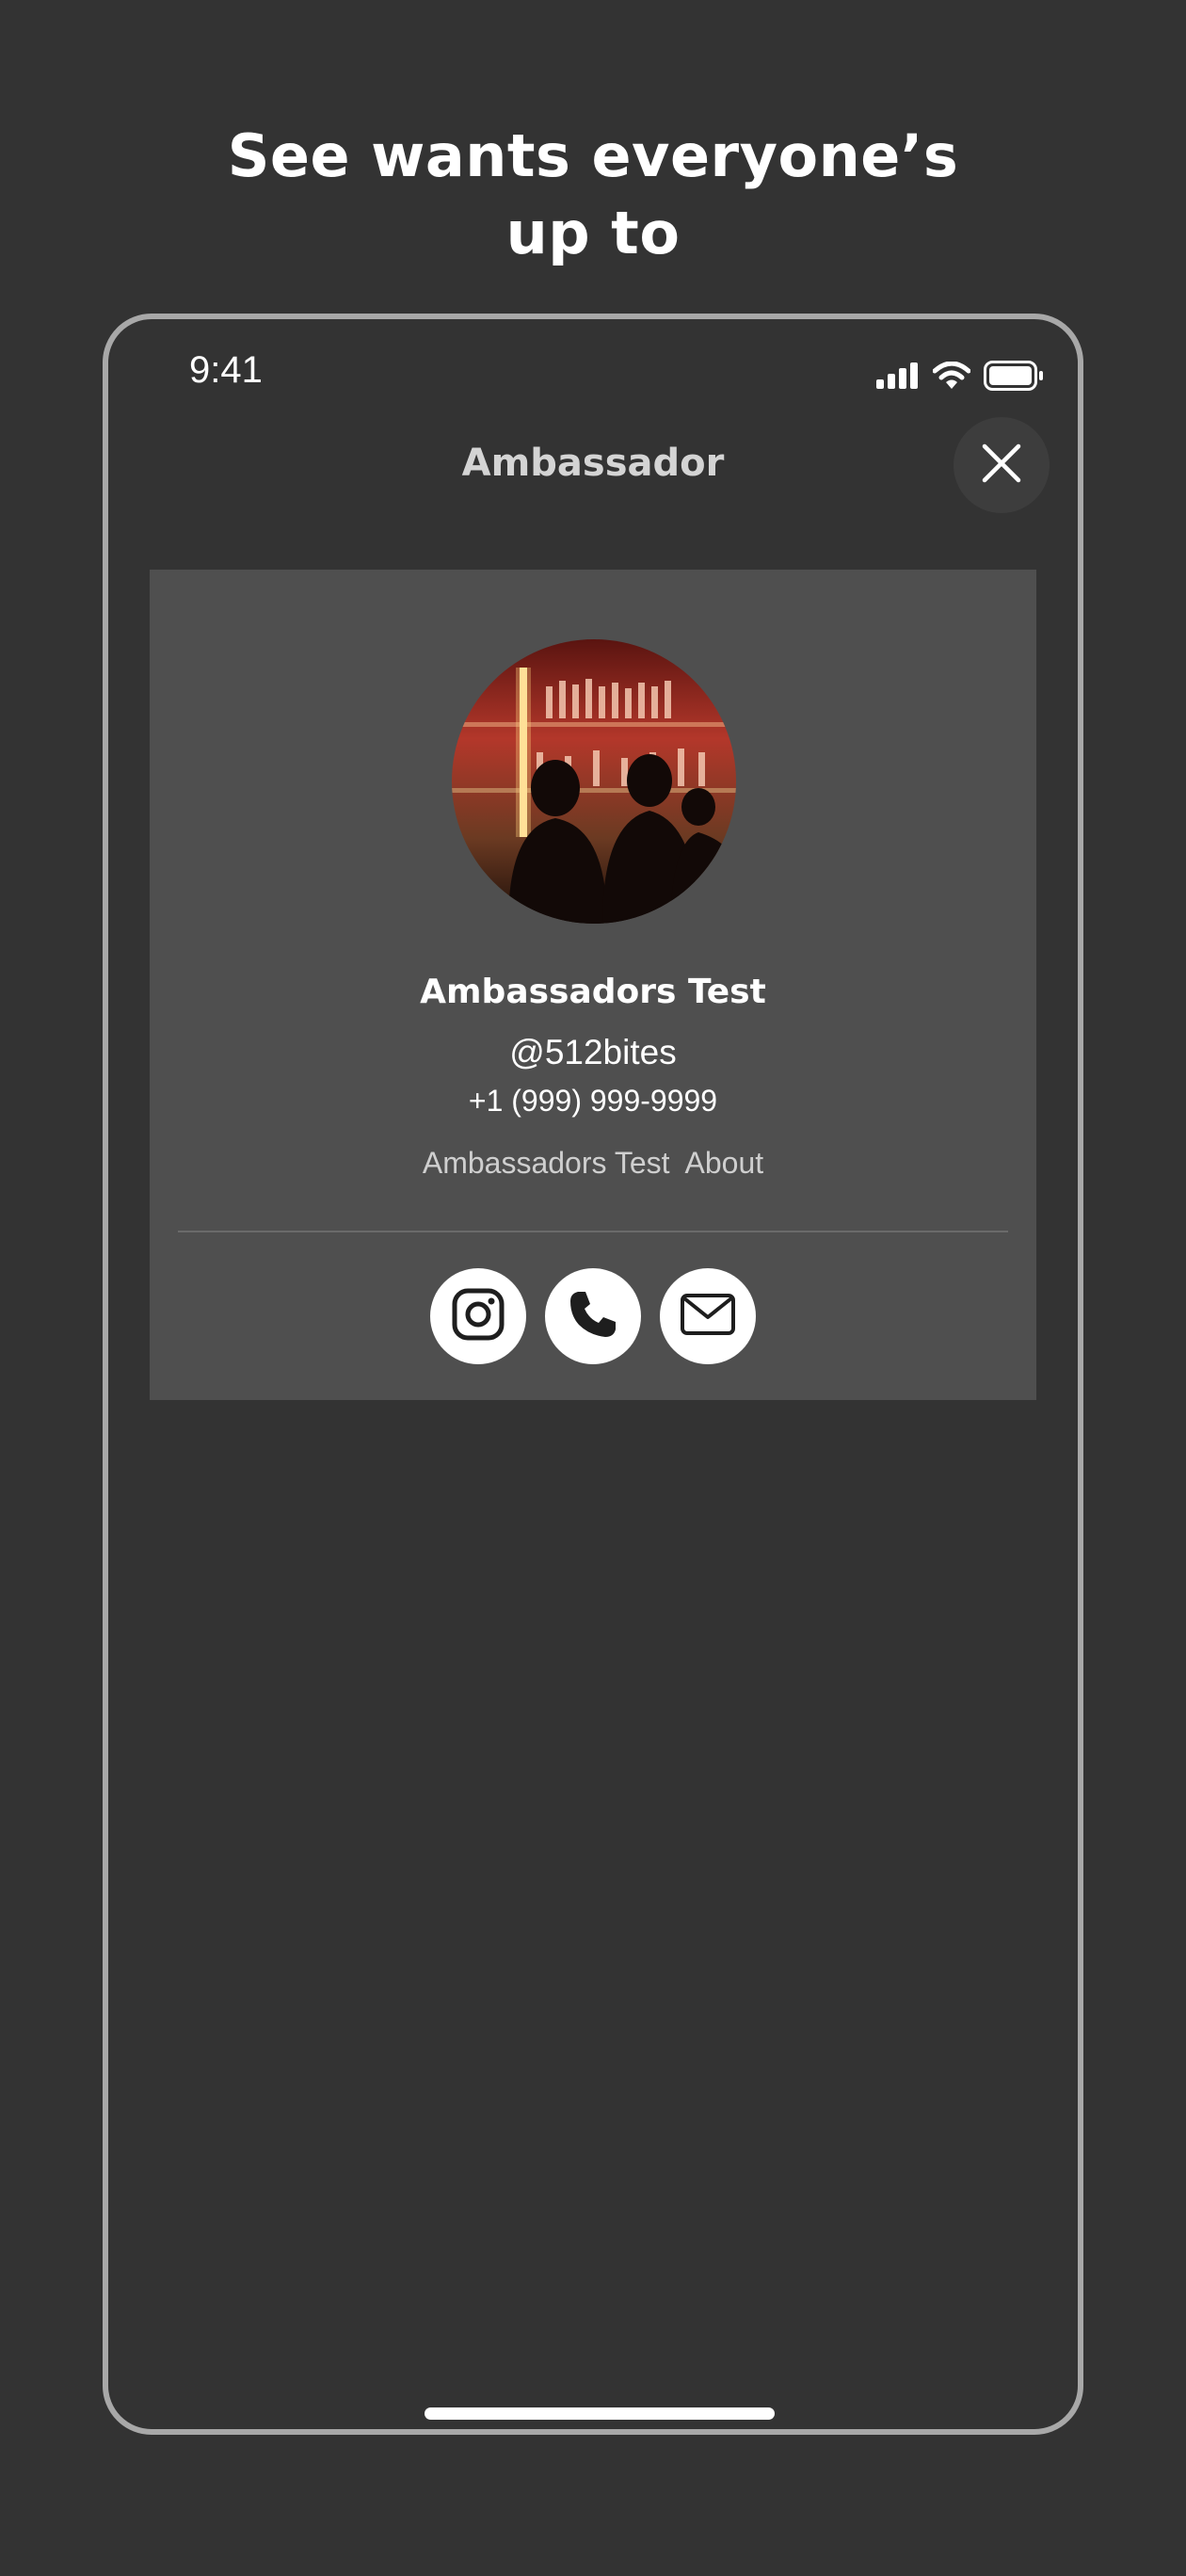 This screenshot has width=1186, height=2576. I want to click on status-time: 9:41, so click(226, 370).